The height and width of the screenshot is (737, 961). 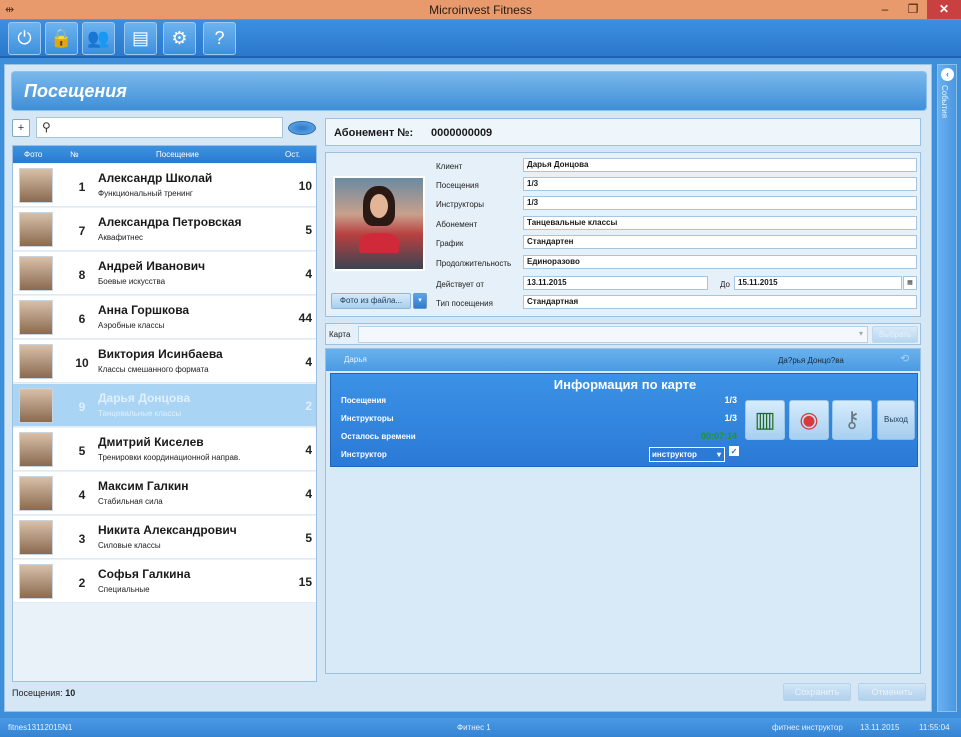 I want to click on list-item: 3 Никита Александрович Силовые классы 5, so click(x=164, y=537).